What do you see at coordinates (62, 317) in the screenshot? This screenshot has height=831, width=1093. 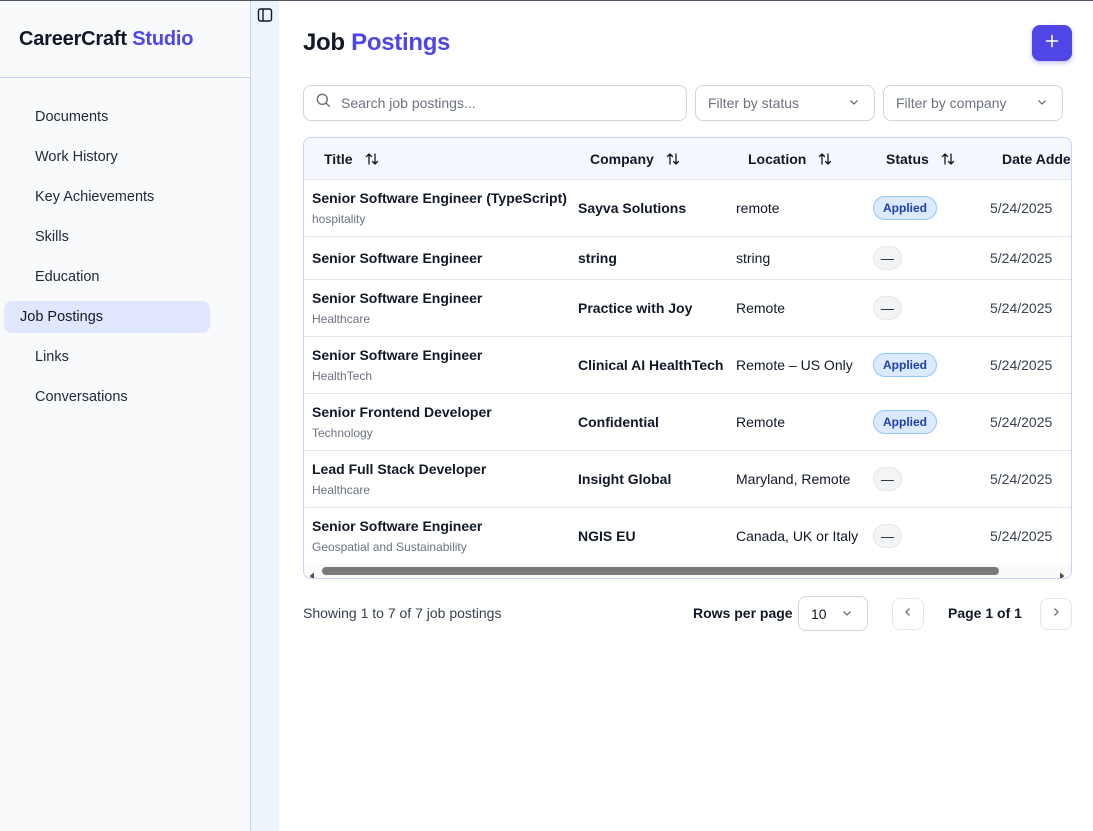 I see `sidebar-item-label: Job Postings` at bounding box center [62, 317].